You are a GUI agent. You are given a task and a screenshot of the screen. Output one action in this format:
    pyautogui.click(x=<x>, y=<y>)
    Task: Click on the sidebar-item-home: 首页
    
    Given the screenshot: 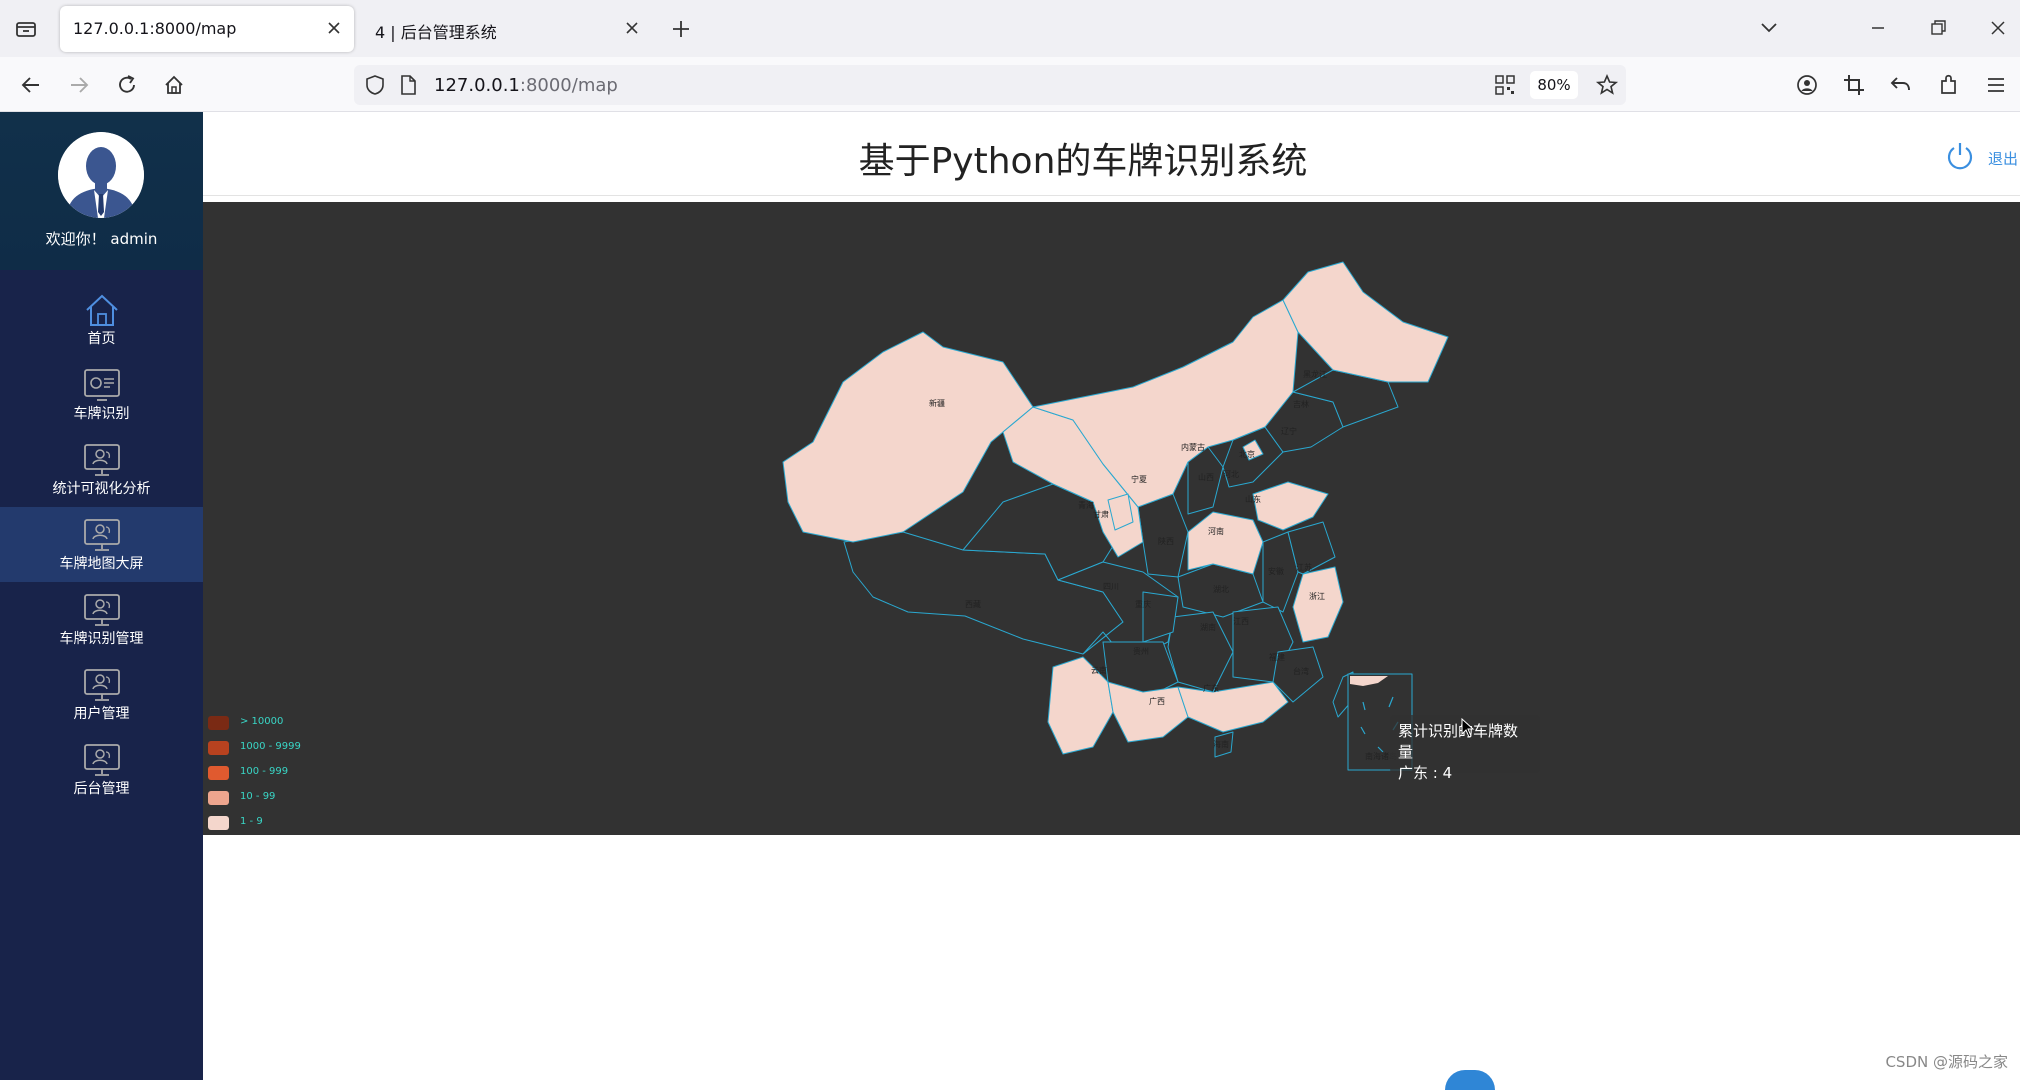 What is the action you would take?
    pyautogui.click(x=101, y=319)
    